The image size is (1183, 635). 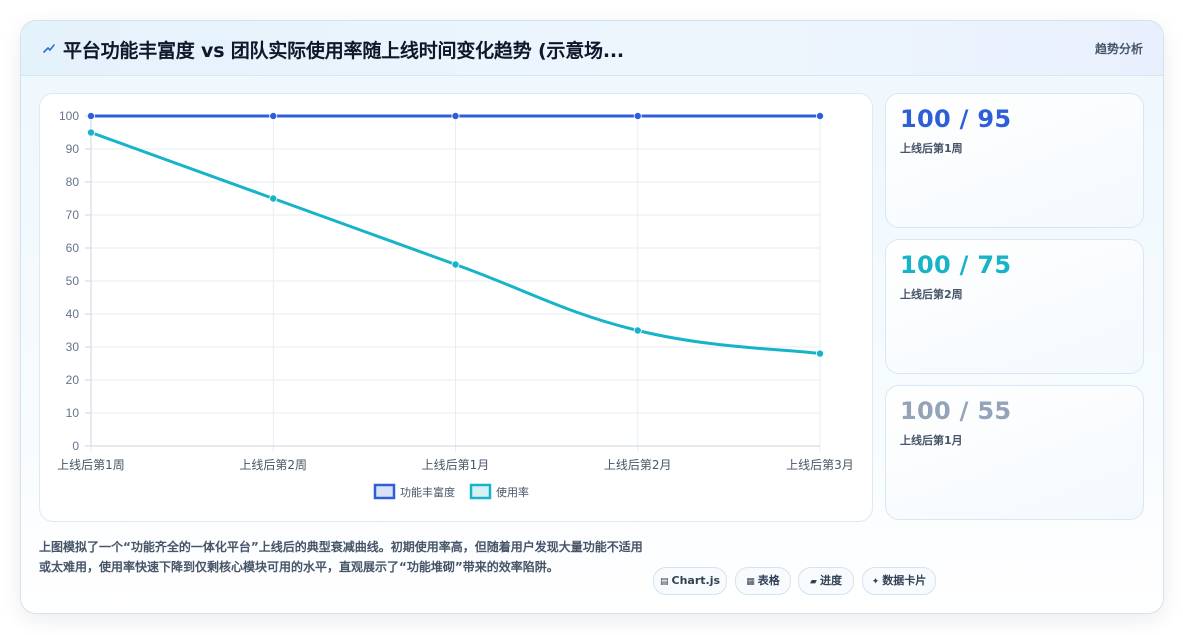 What do you see at coordinates (830, 580) in the screenshot?
I see `tag-label: 进度` at bounding box center [830, 580].